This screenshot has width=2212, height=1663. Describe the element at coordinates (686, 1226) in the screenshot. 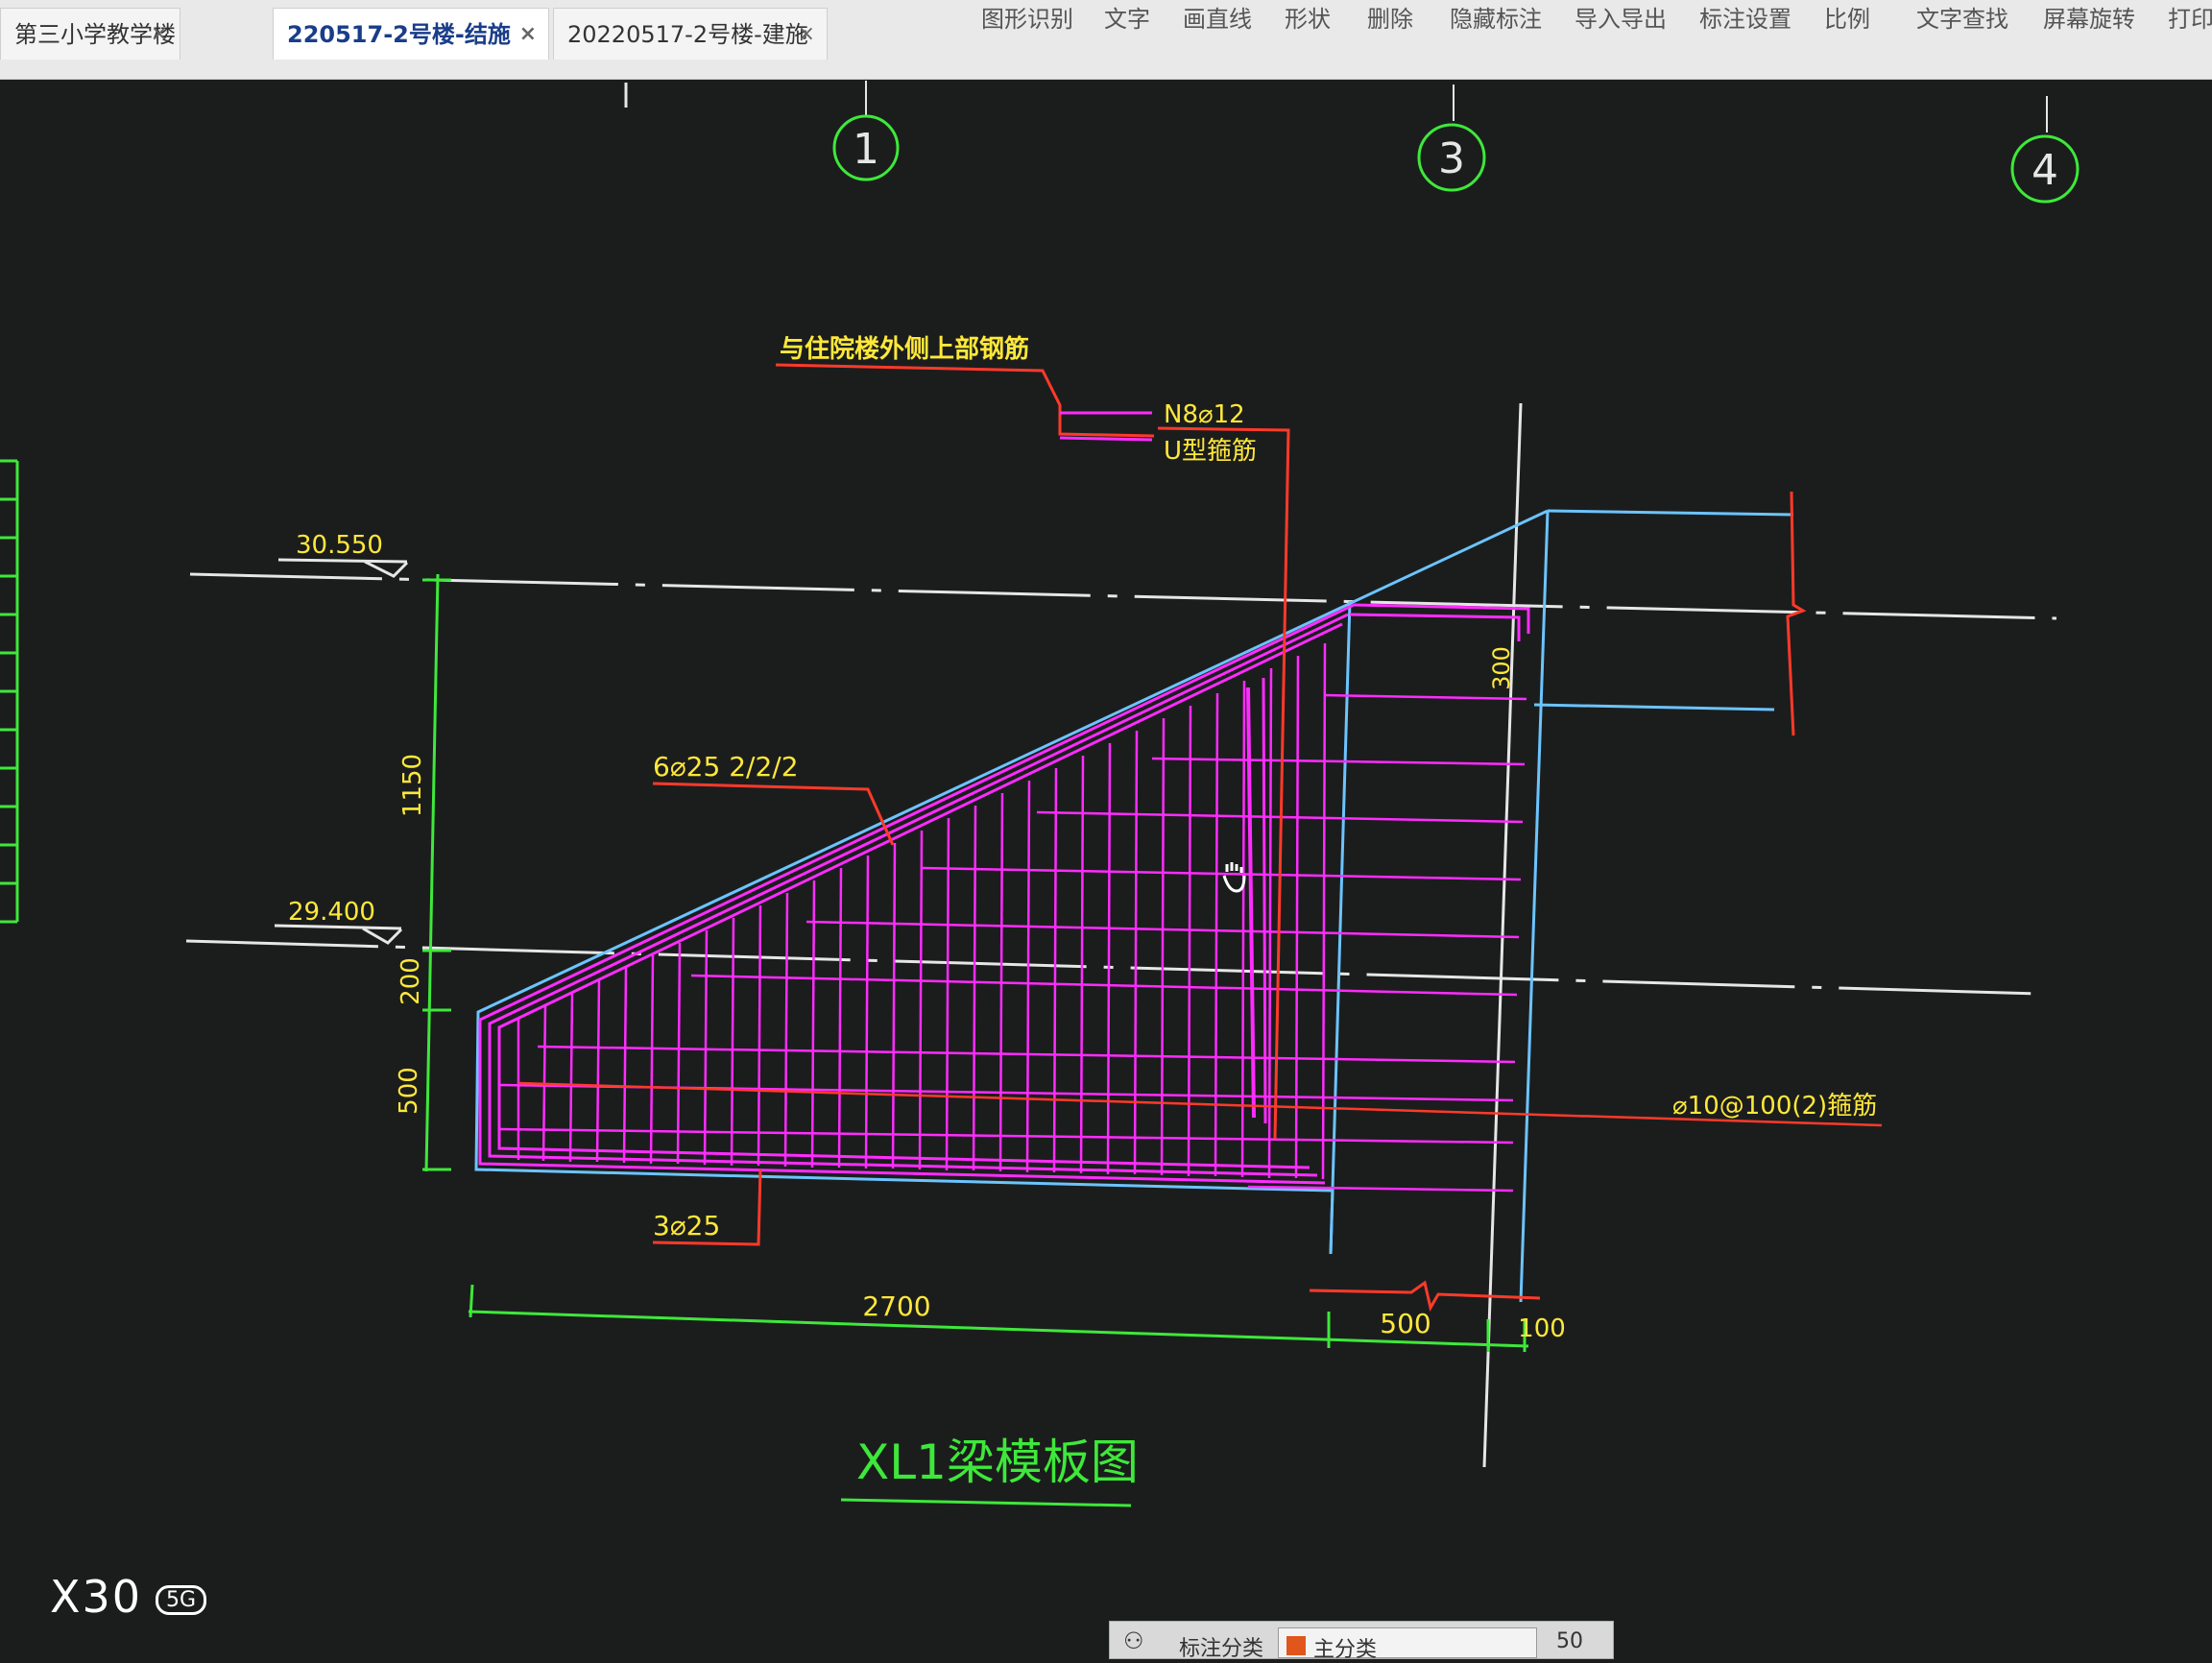

I see `note-bottom-bars: 3⌀25` at that location.